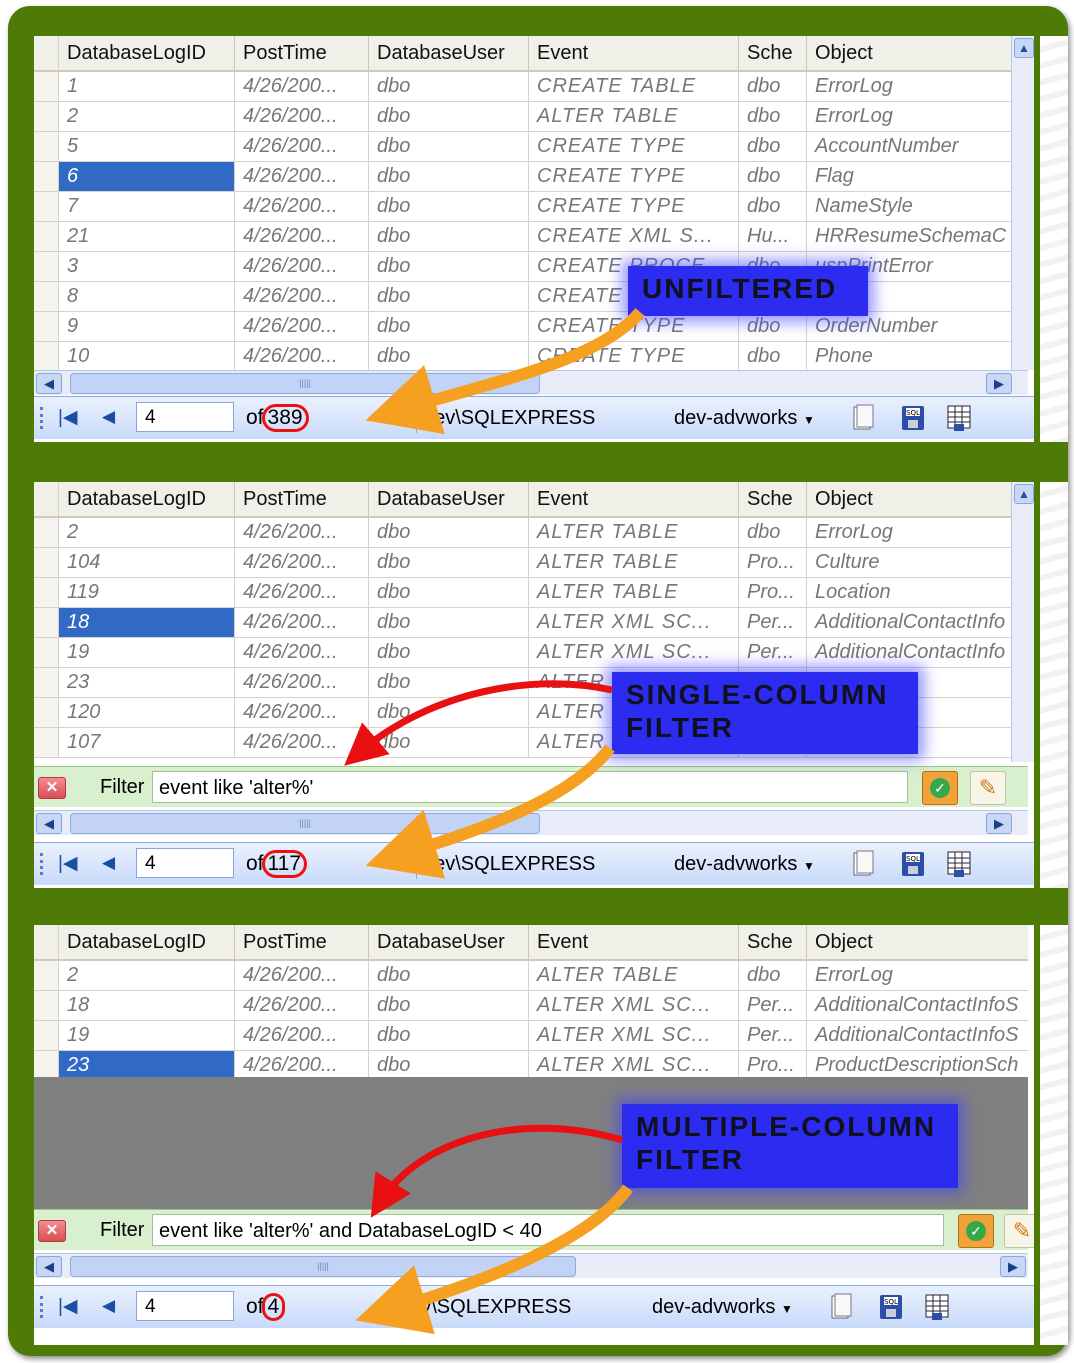 This screenshot has height=1363, width=1074. I want to click on column-header-schema: Sche, so click(773, 499).